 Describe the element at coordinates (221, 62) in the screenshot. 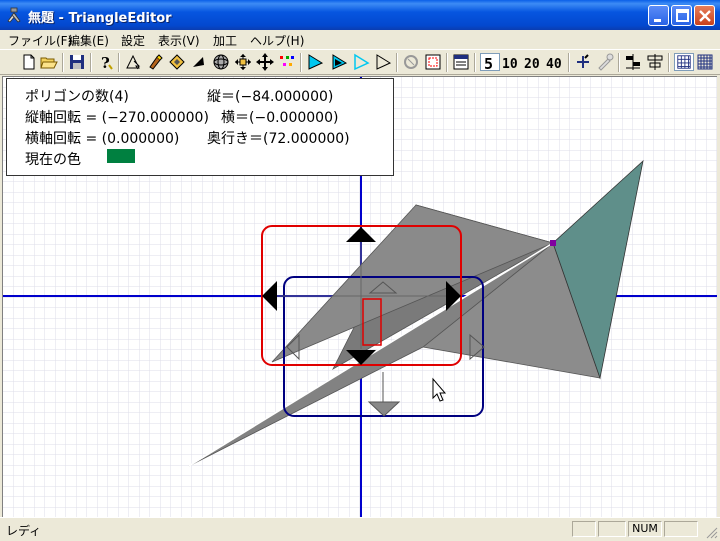

I see `sphere-icon` at that location.